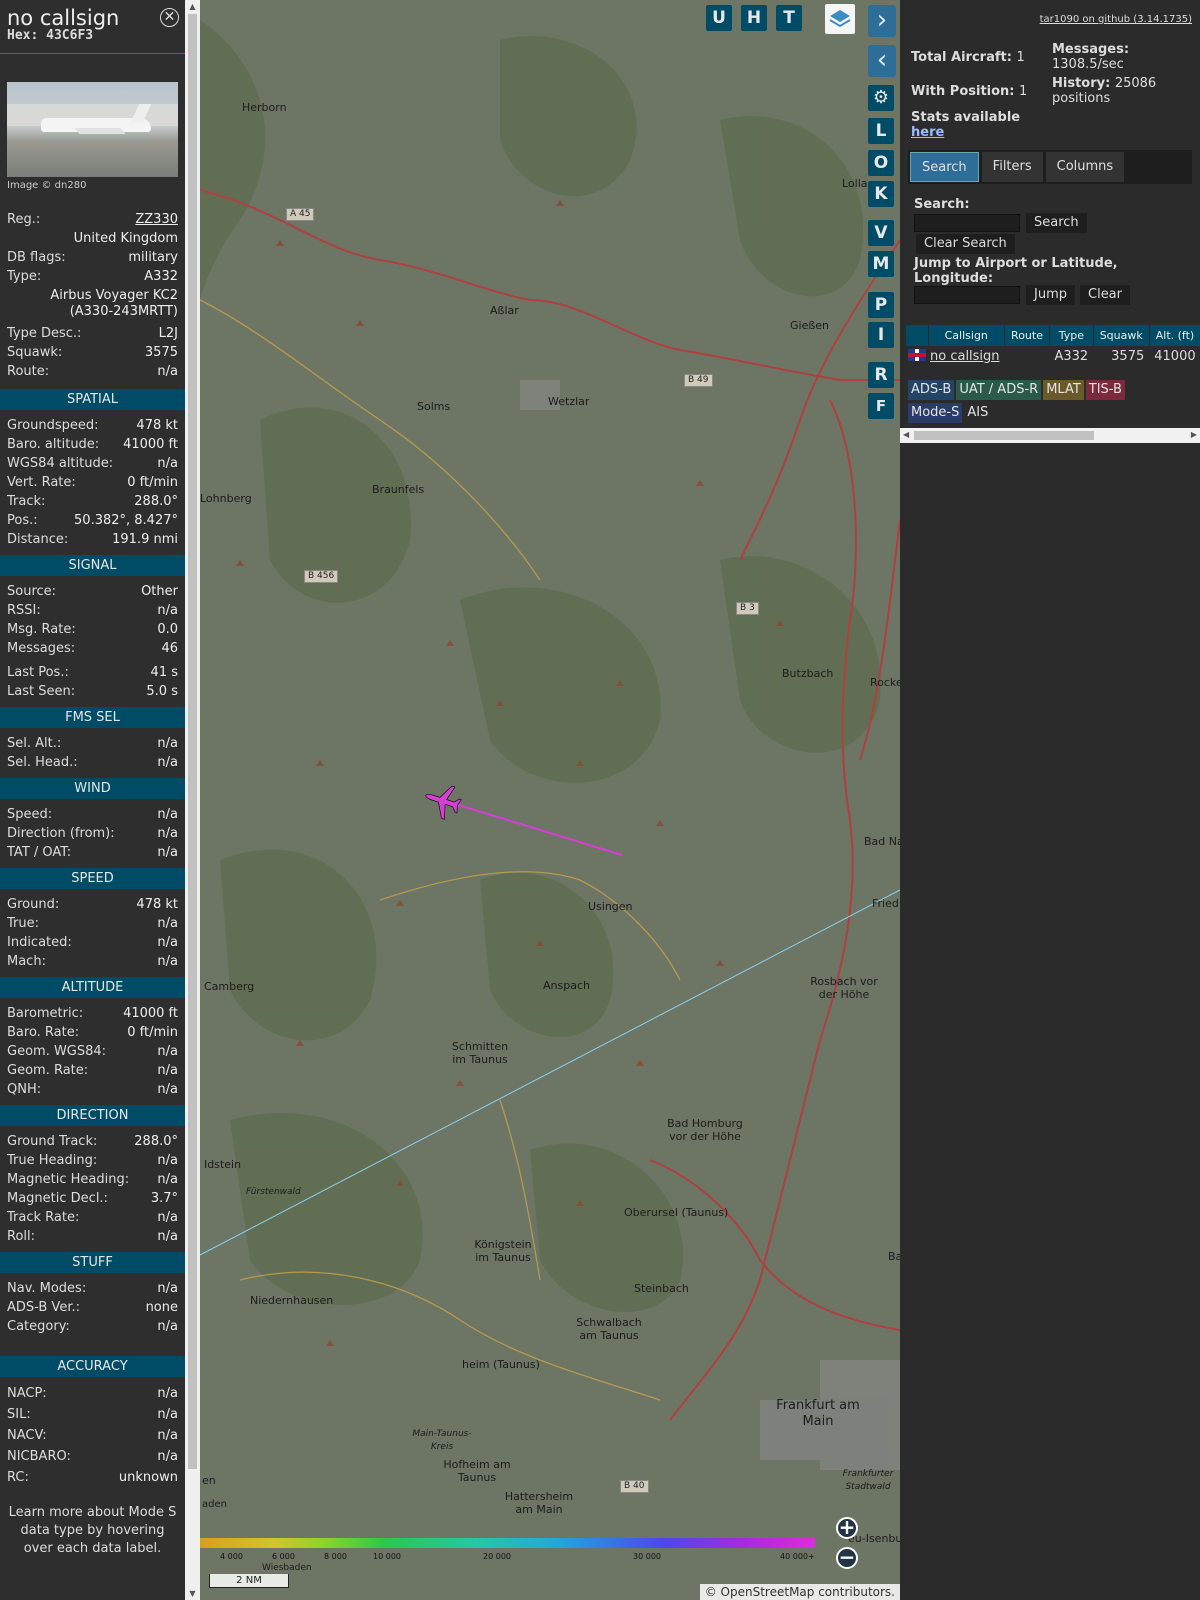  What do you see at coordinates (27, 1393) in the screenshot?
I see `info-label: NACP:` at bounding box center [27, 1393].